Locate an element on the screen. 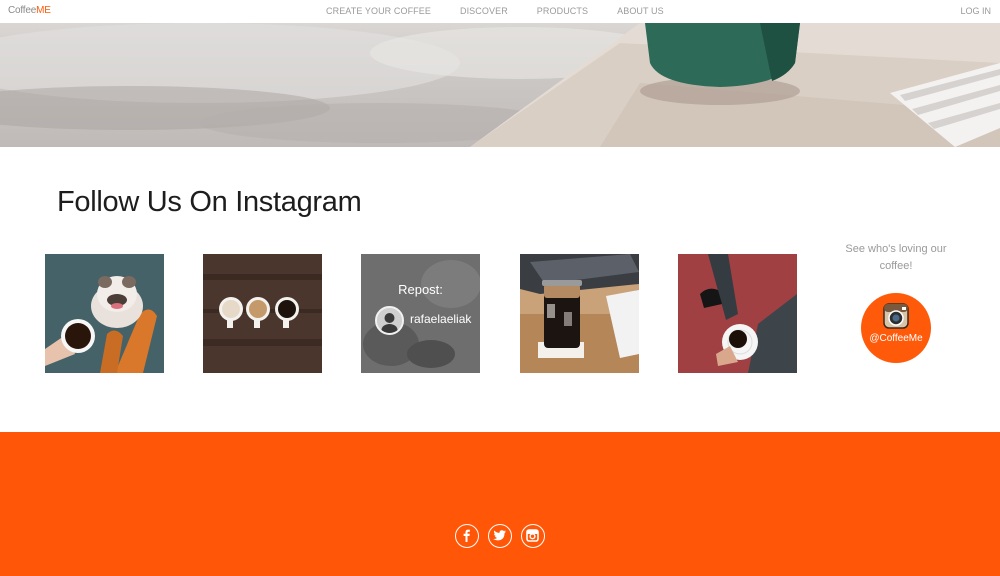 This screenshot has height=576, width=1000. repost-username: rafaelaeliak is located at coordinates (441, 319).